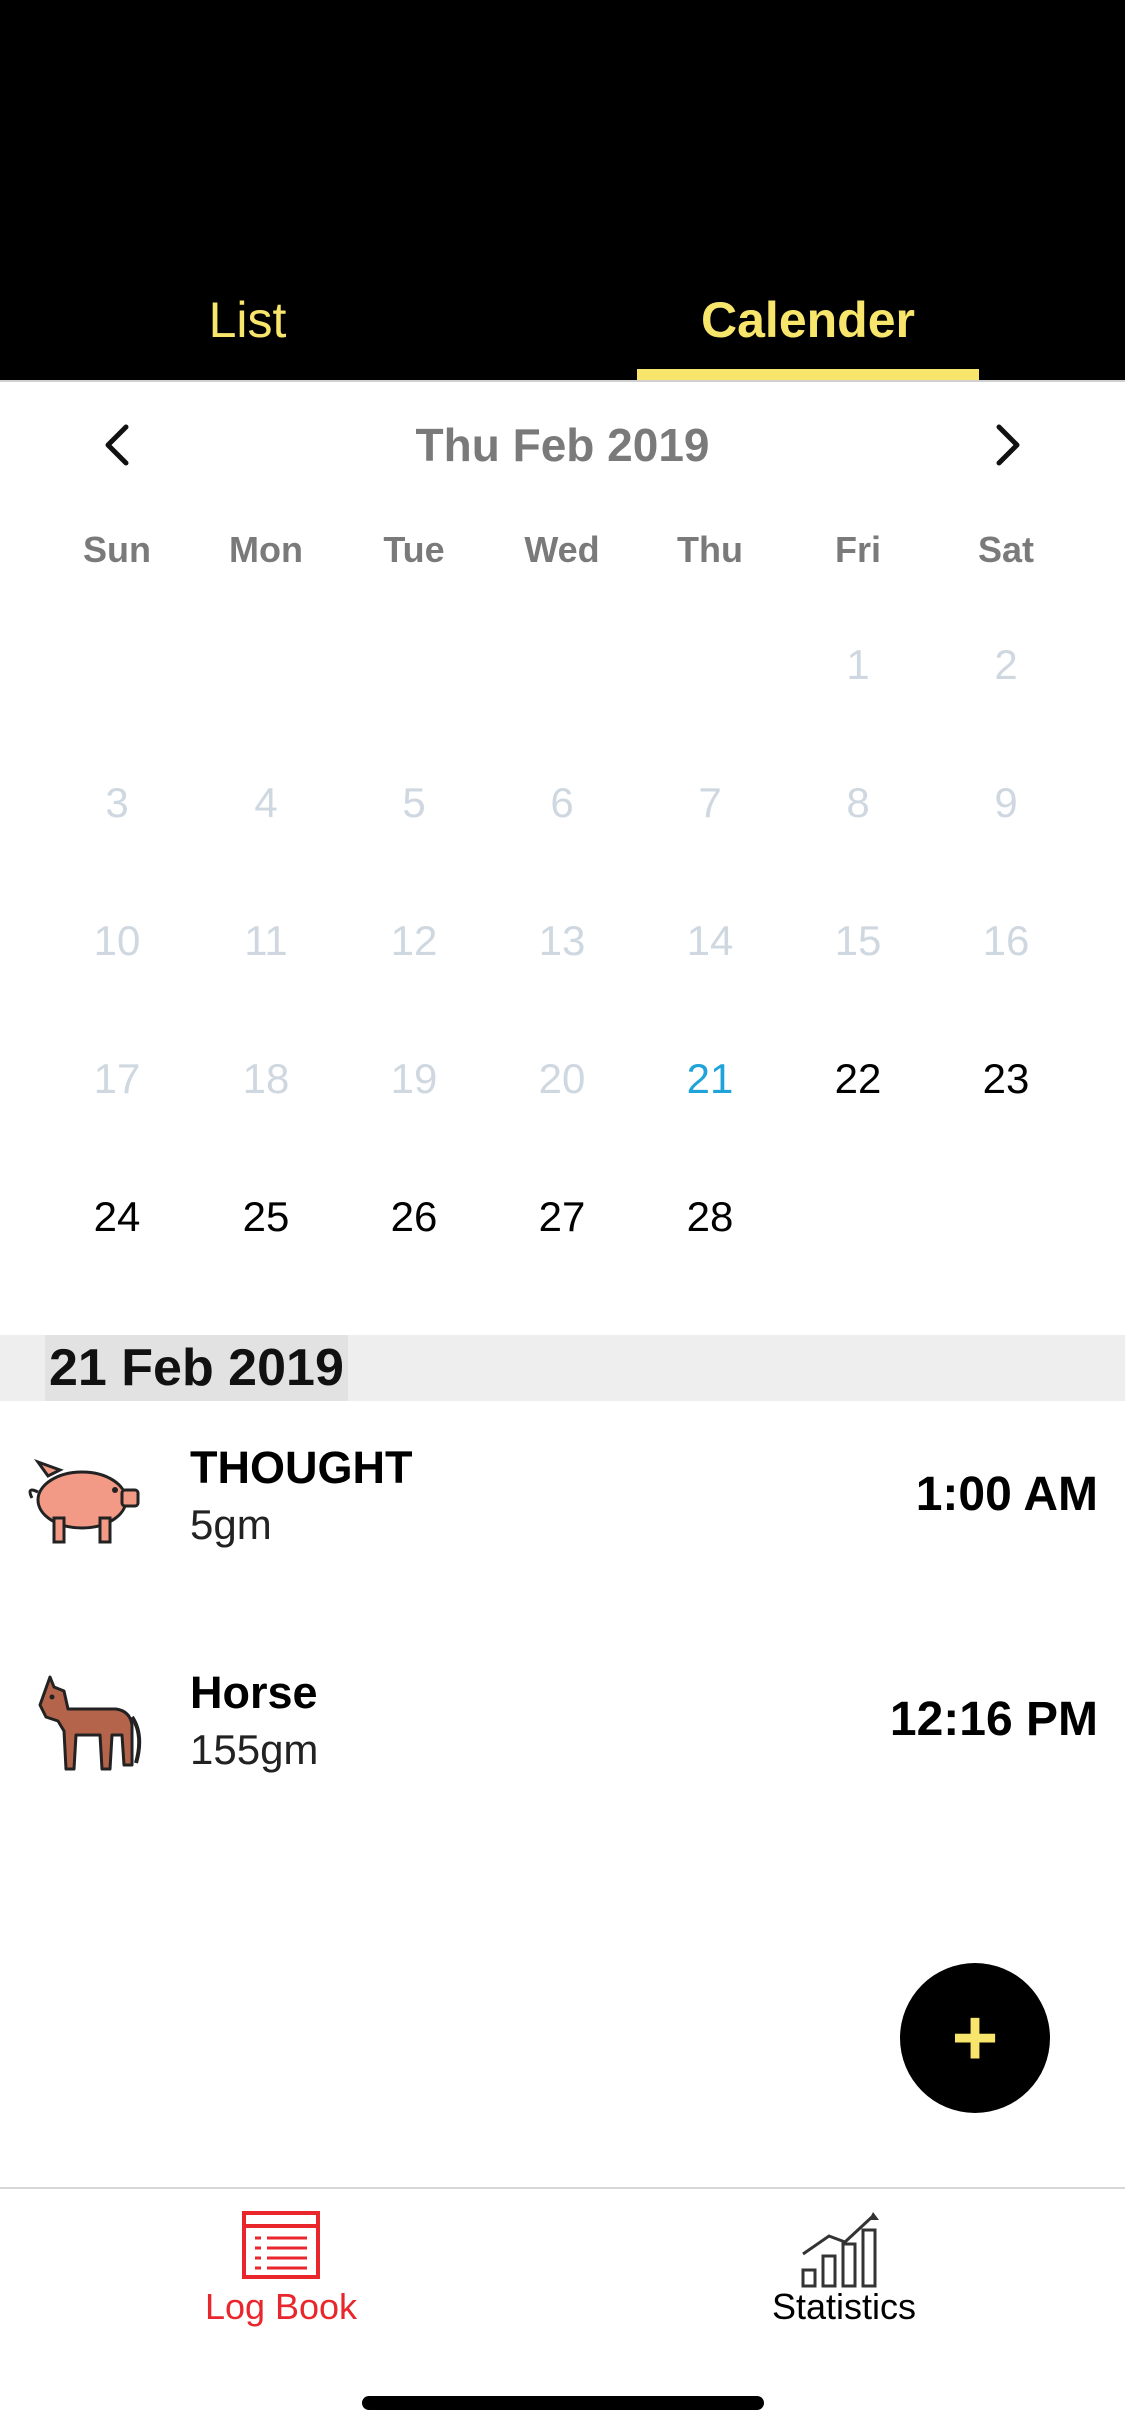  I want to click on calendar-day: 7, so click(710, 803).